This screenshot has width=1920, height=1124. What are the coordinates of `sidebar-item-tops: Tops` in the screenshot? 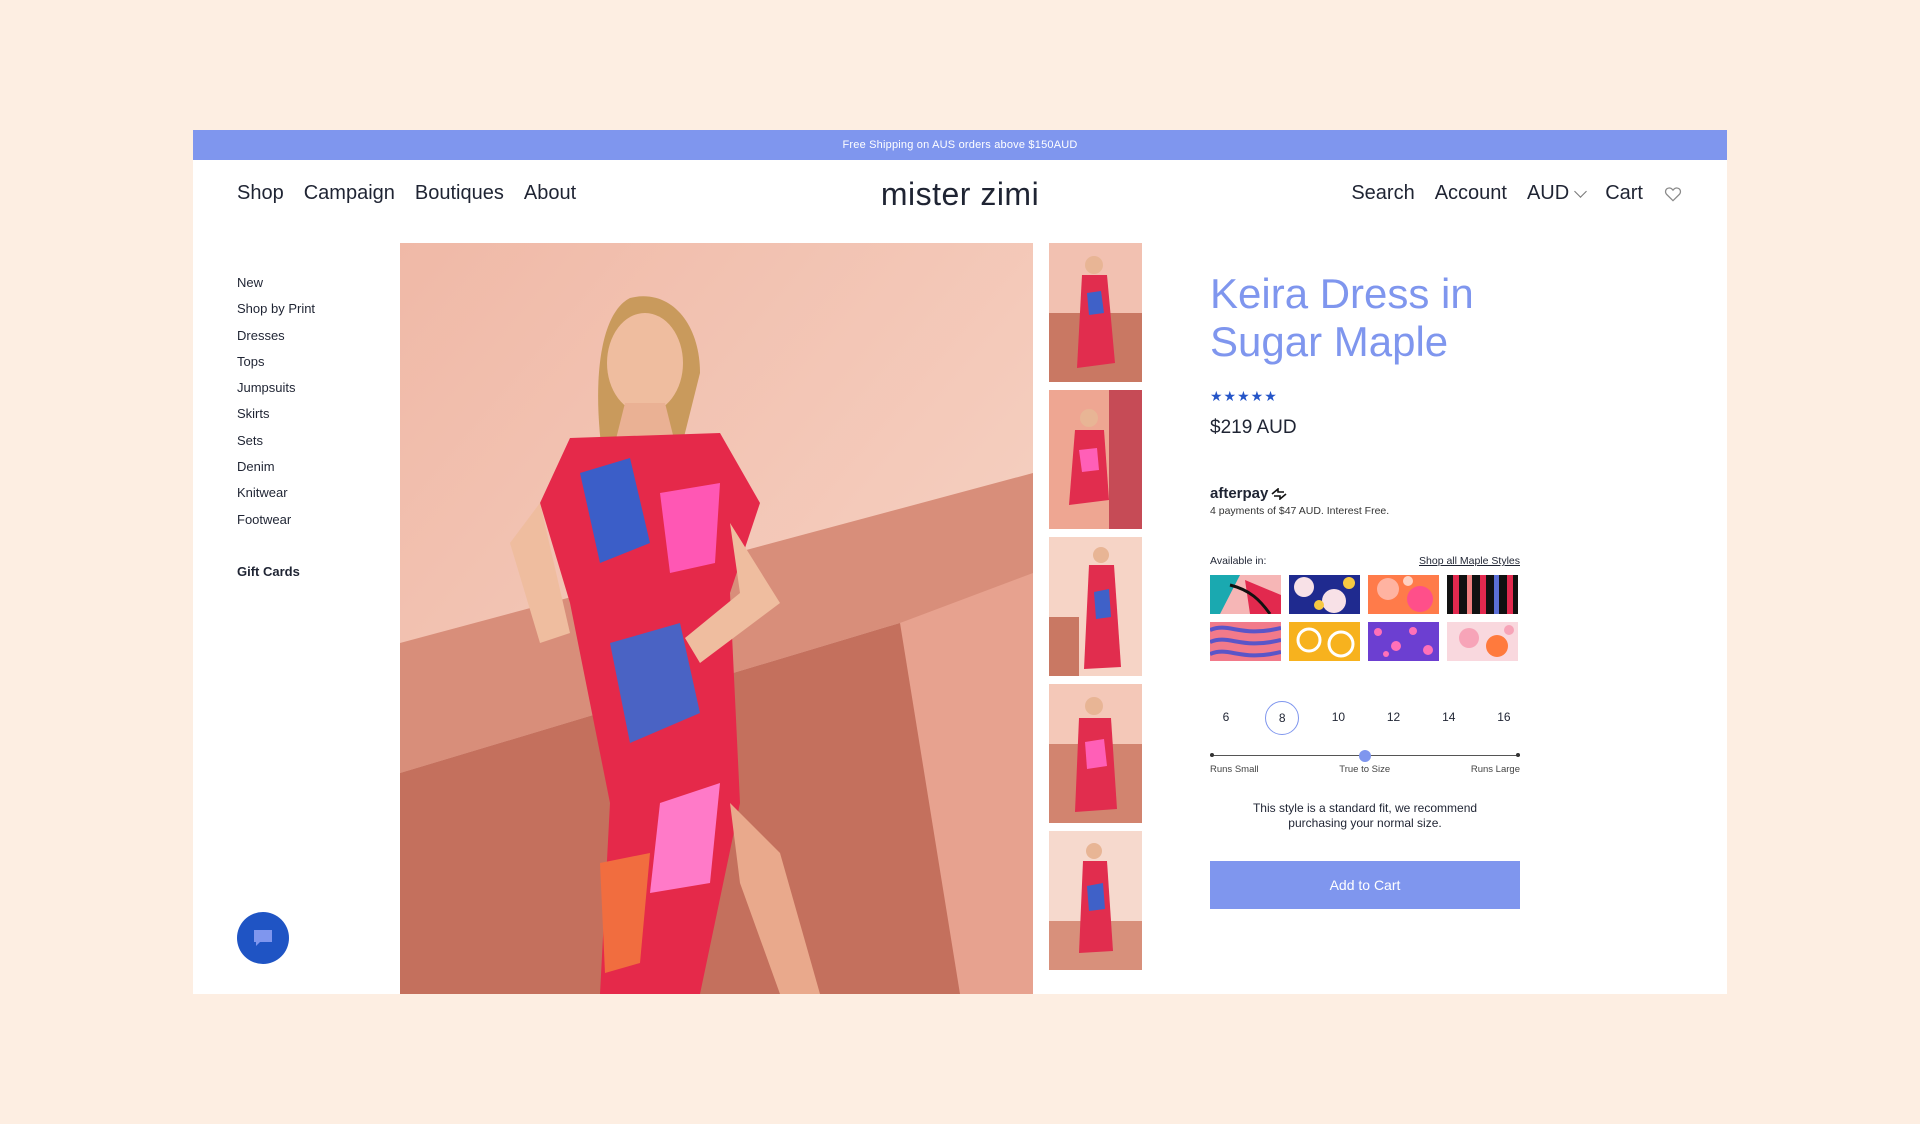 It's located at (276, 367).